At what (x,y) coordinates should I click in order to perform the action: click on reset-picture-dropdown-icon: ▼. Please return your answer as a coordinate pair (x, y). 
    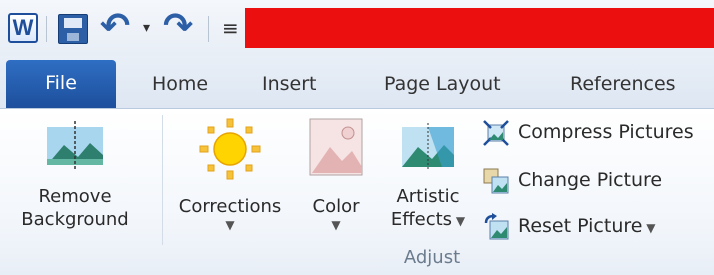
    Looking at the image, I should click on (649, 228).